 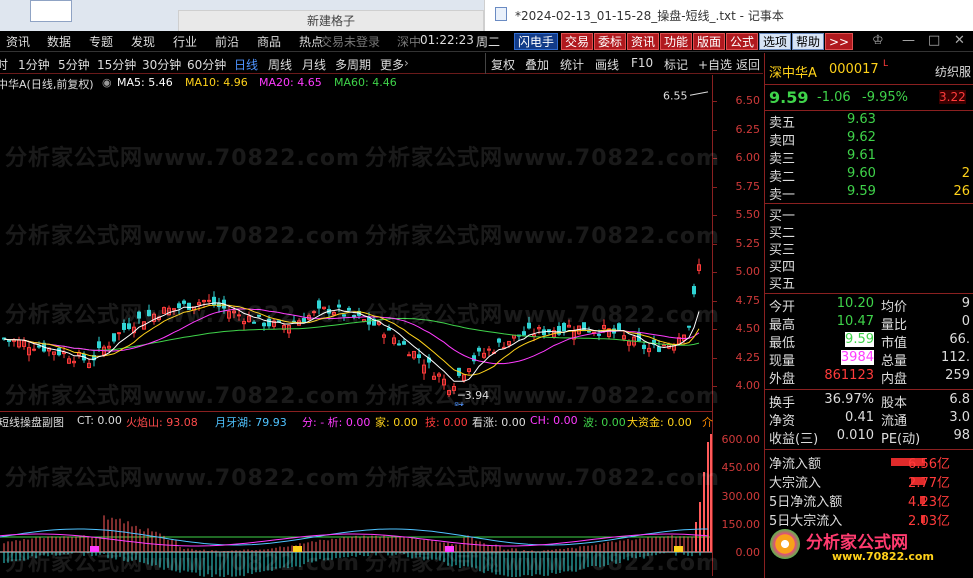 I want to click on trade-button: 交易, so click(x=577, y=41).